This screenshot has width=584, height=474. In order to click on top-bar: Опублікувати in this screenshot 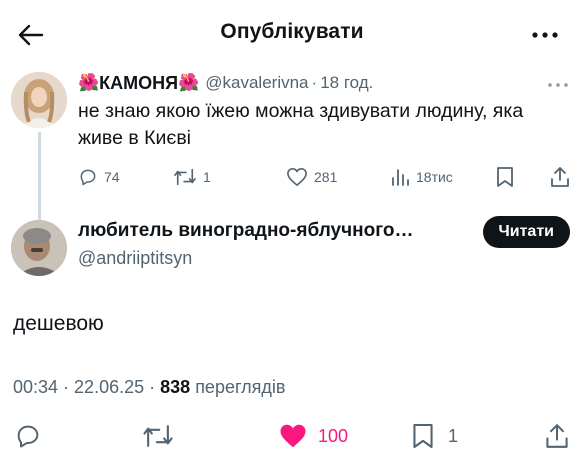, I will do `click(292, 31)`.